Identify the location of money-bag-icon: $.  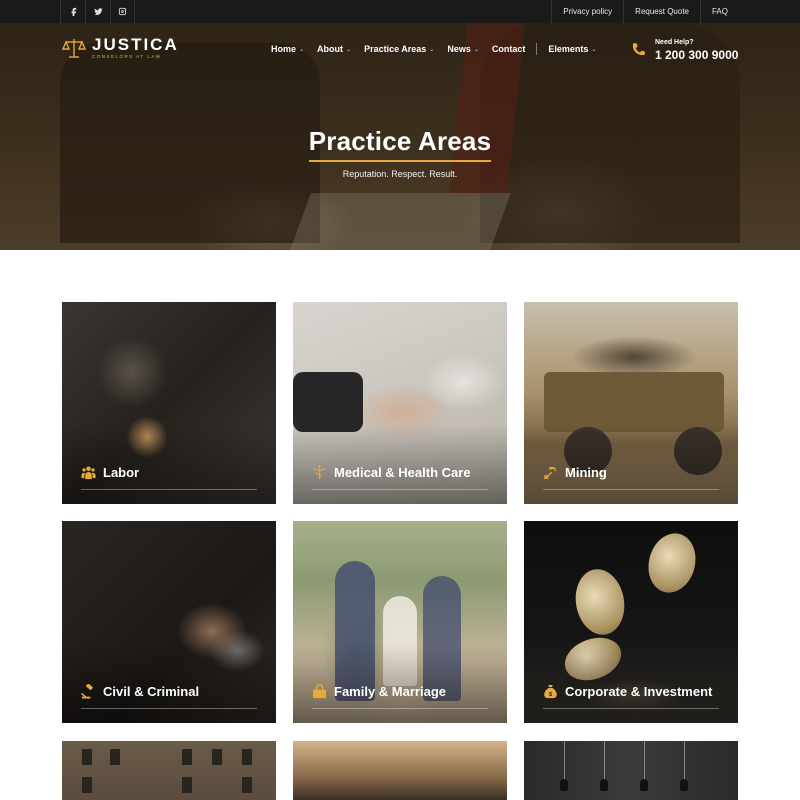
(550, 691).